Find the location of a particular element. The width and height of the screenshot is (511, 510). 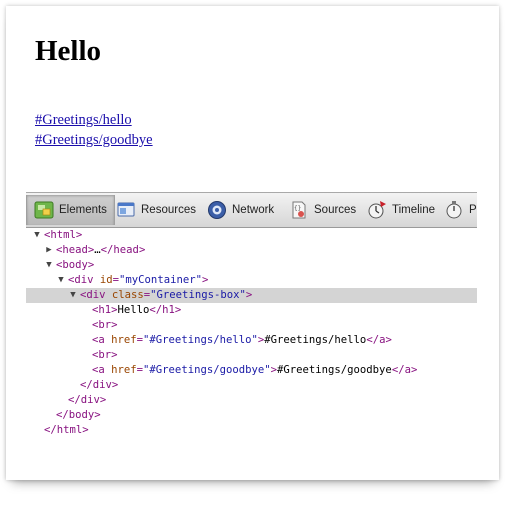

dom-tree-node: </body> is located at coordinates (251, 415).